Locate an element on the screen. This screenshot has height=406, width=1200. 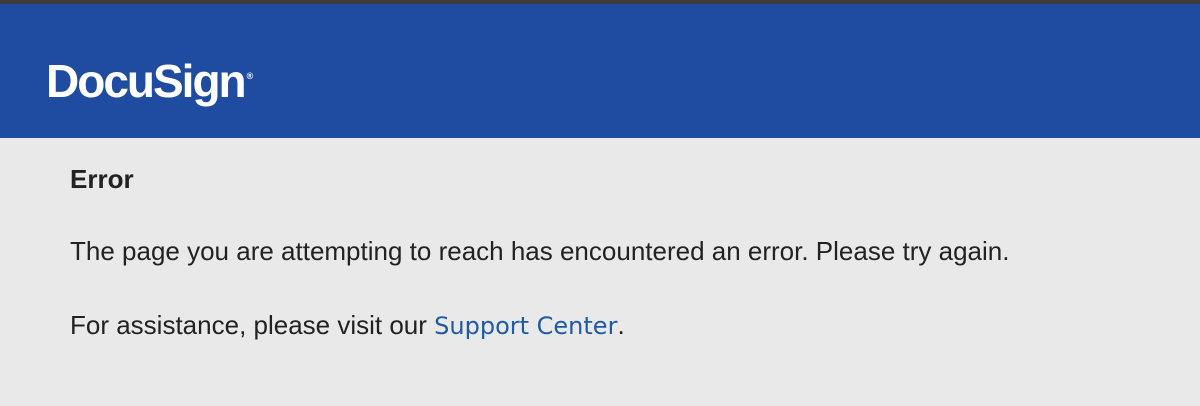
assistance-suffix: . is located at coordinates (621, 325).